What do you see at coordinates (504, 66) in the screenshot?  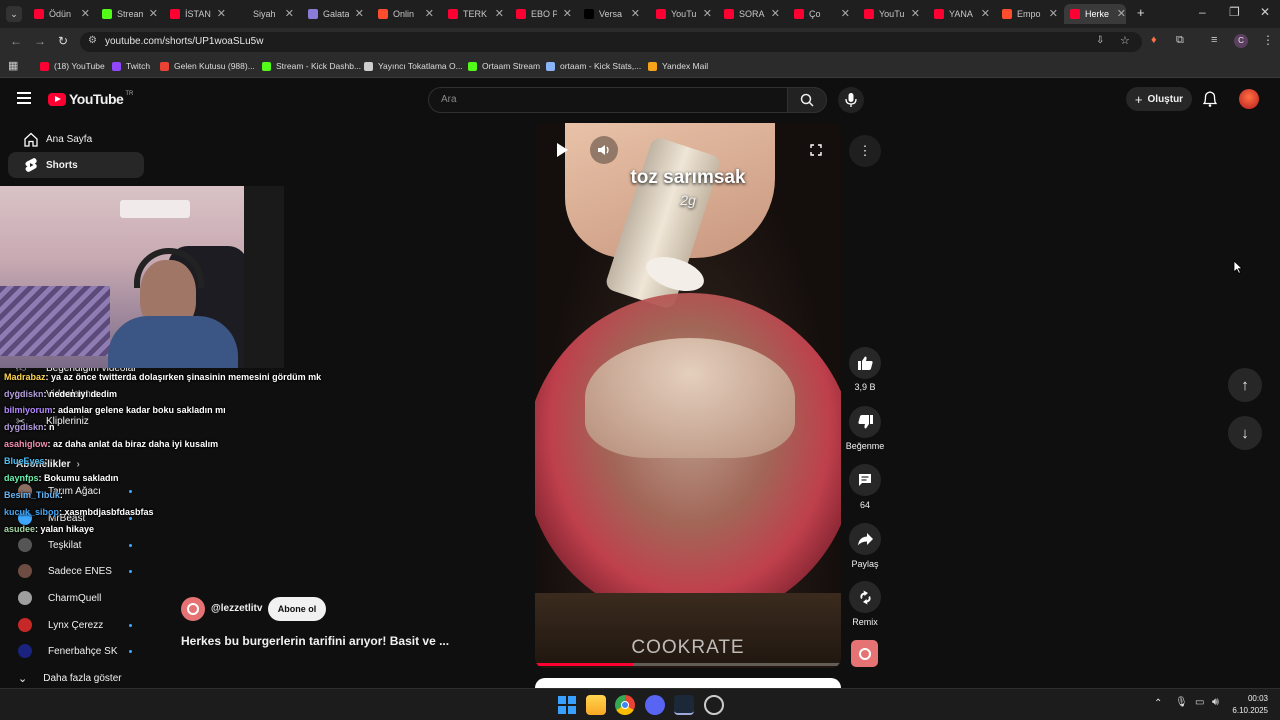 I see `bookmark-item: Ortaam Stream` at bounding box center [504, 66].